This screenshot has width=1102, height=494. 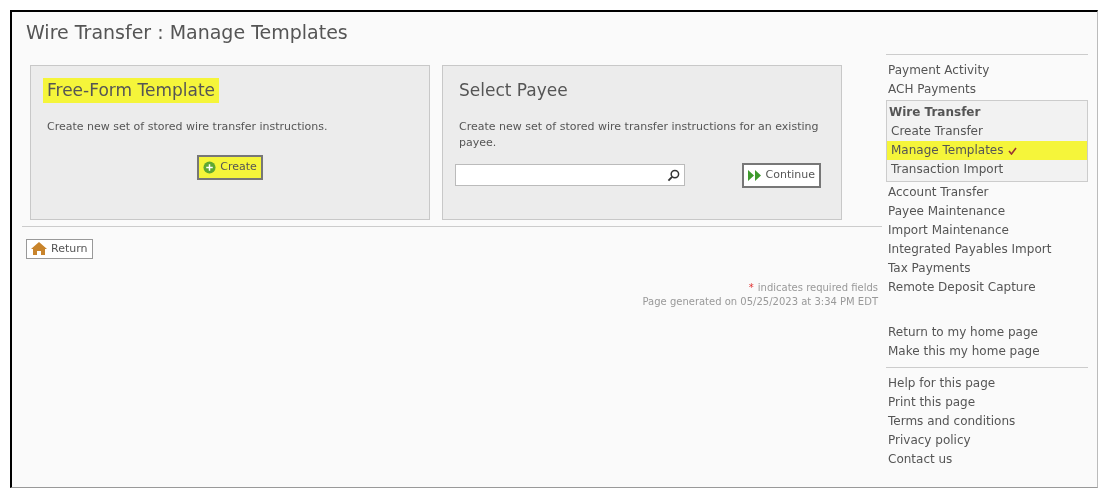 What do you see at coordinates (987, 192) in the screenshot?
I see `nav-link: Account Transfer` at bounding box center [987, 192].